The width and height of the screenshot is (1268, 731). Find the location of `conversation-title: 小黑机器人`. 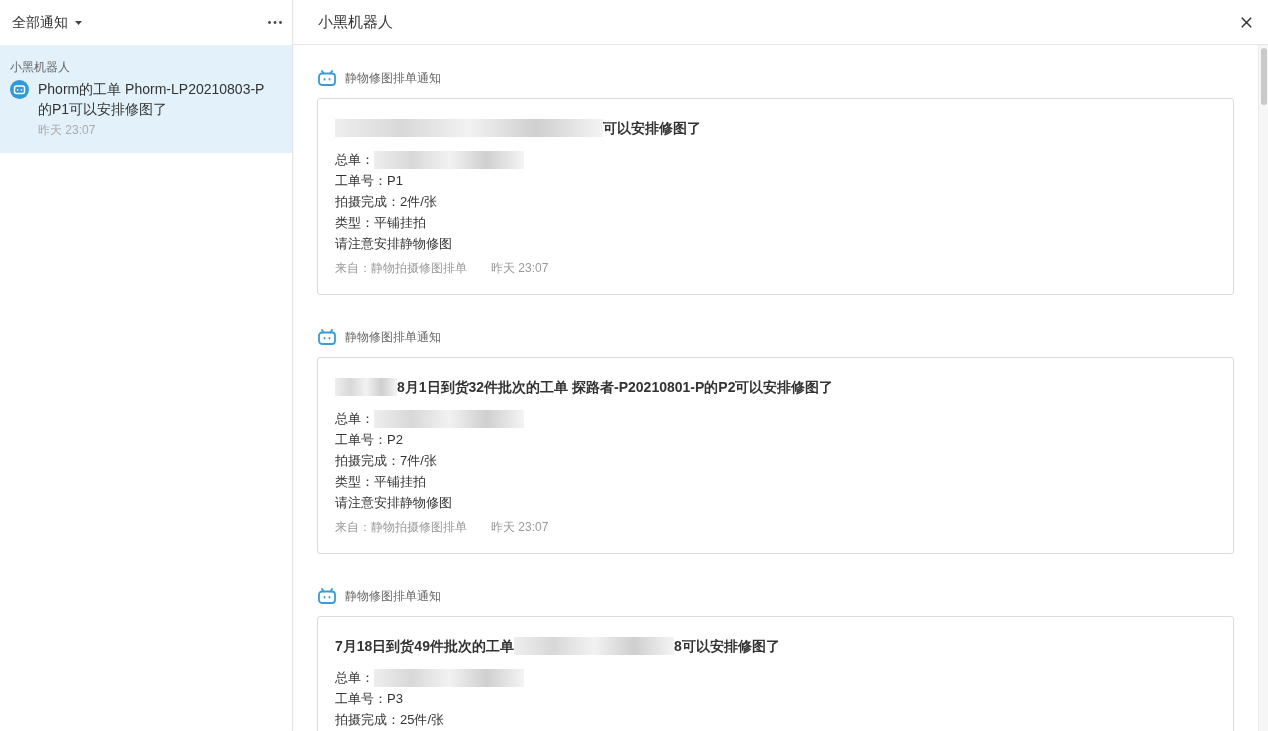

conversation-title: 小黑机器人 is located at coordinates (355, 22).